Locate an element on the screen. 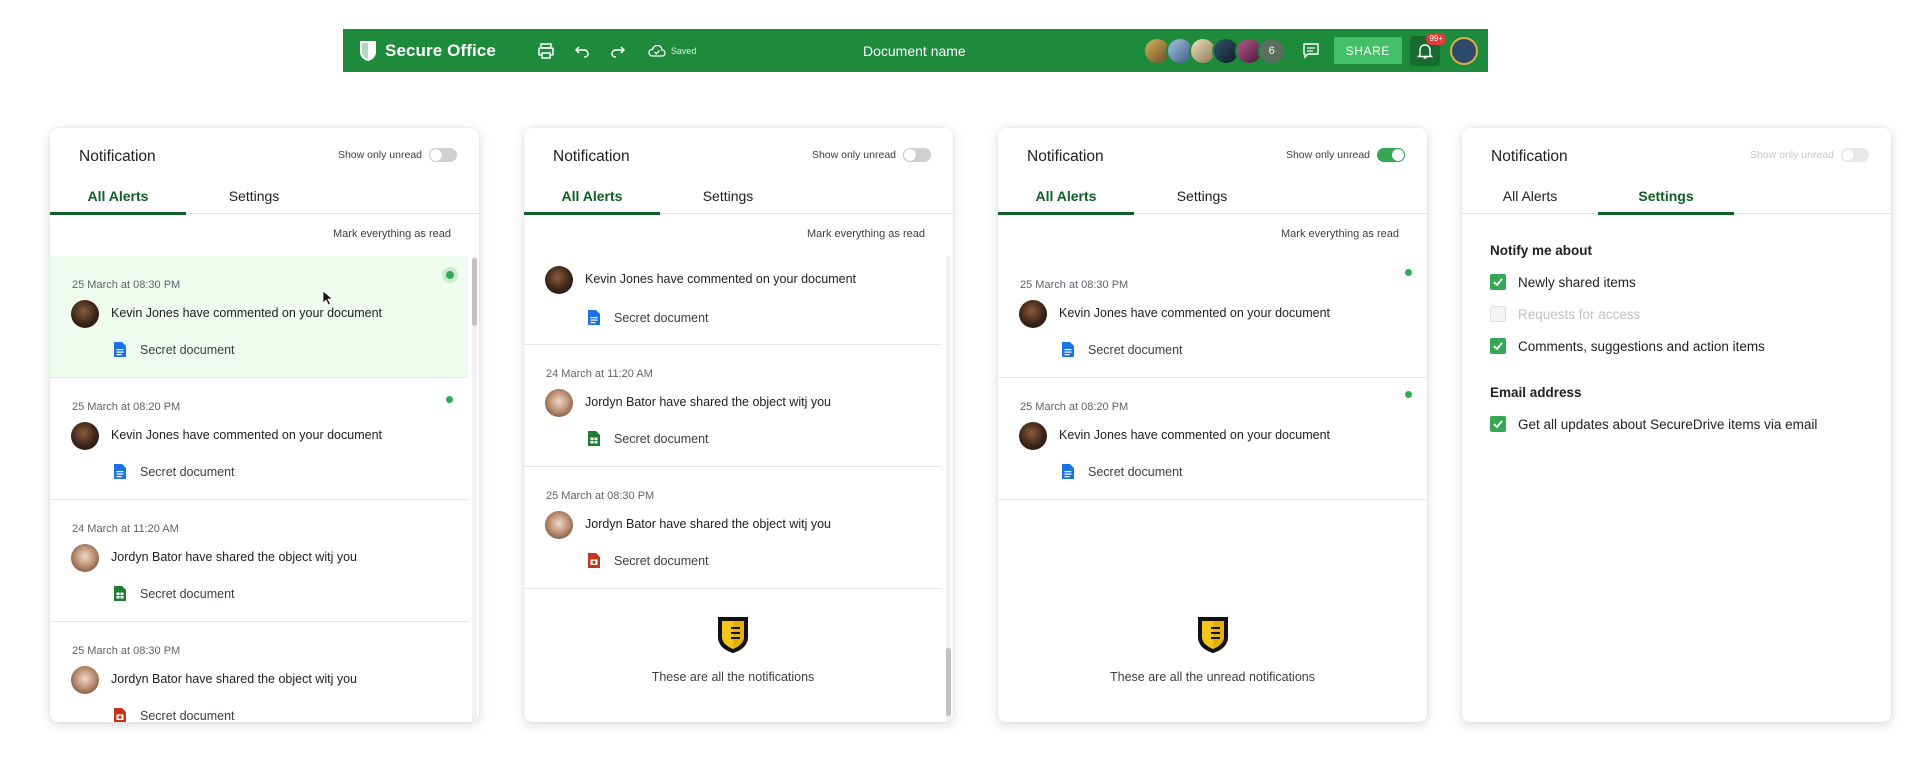 Image resolution: width=1920 pixels, height=769 pixels. slides-file-icon is located at coordinates (594, 560).